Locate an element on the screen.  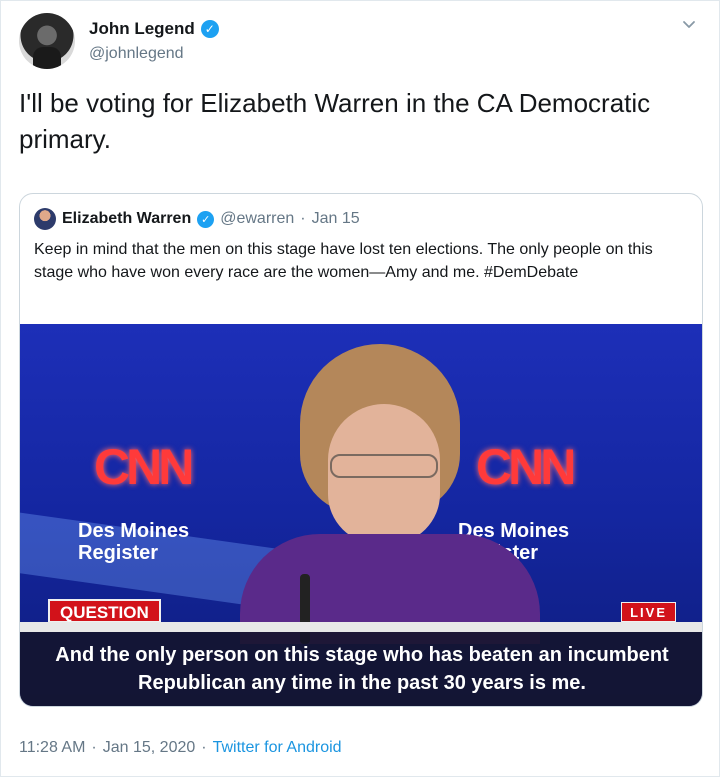
tweet-time: 11:28 AM is located at coordinates (52, 748).